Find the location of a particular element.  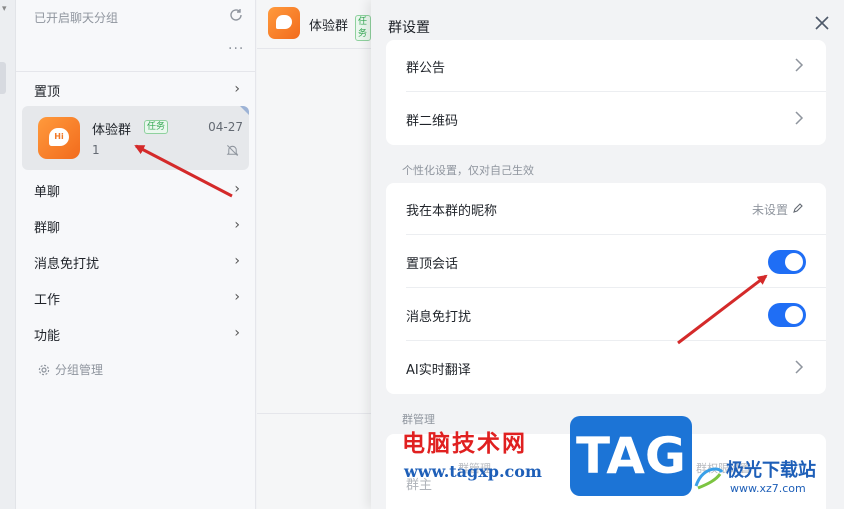

manage-settings-card: 群主 is located at coordinates (606, 471).